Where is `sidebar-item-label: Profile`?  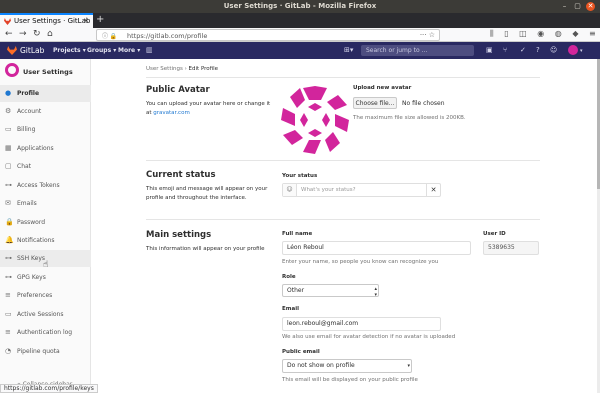 sidebar-item-label: Profile is located at coordinates (28, 93).